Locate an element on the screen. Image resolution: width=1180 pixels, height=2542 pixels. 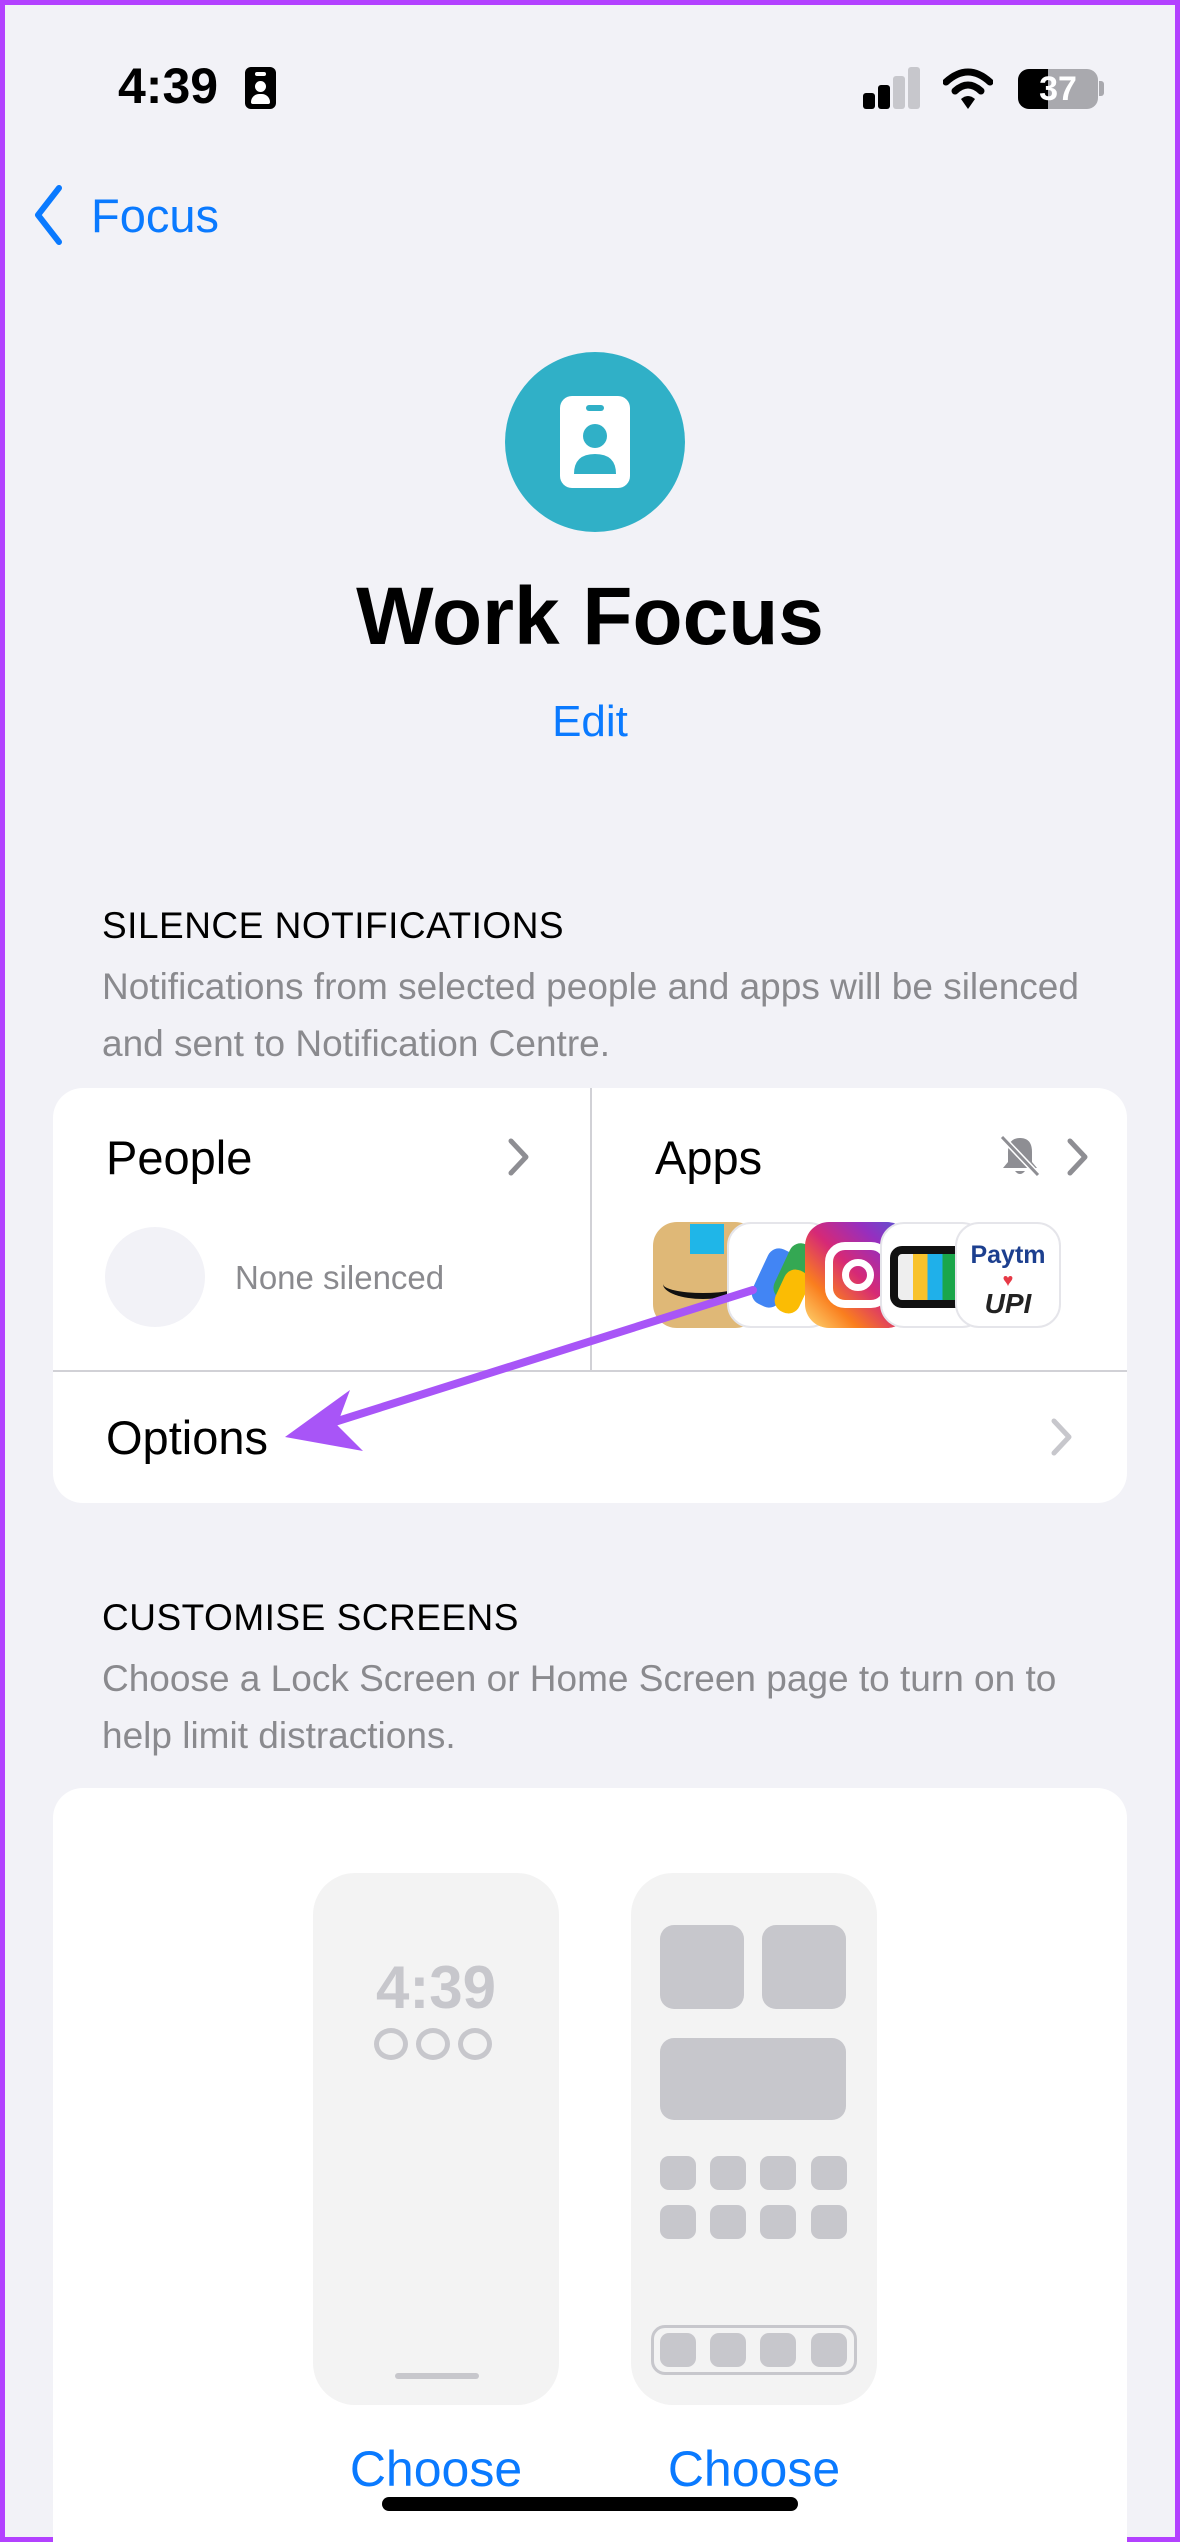
choose-home-screen-button: Choose is located at coordinates (754, 2469).